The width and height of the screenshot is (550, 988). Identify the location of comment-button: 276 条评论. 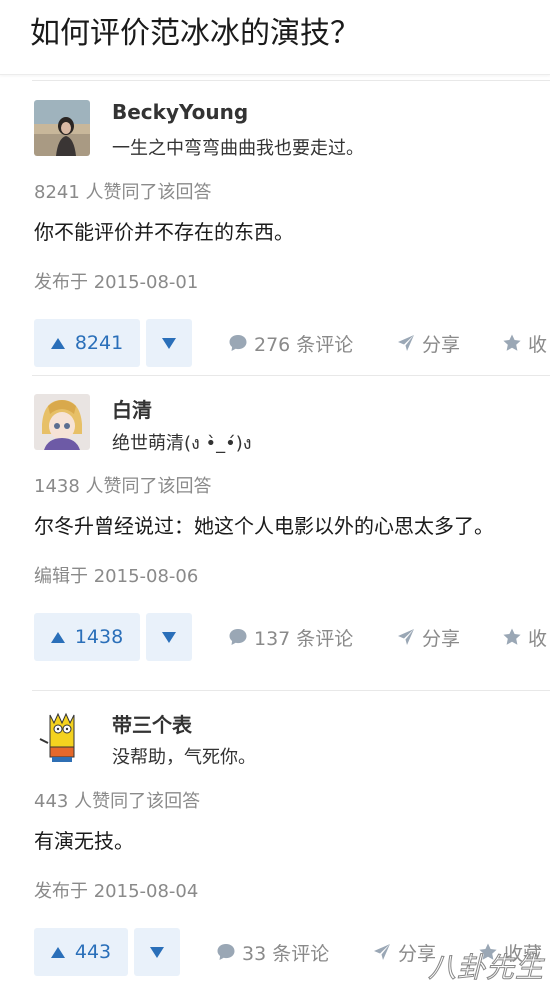
(290, 343).